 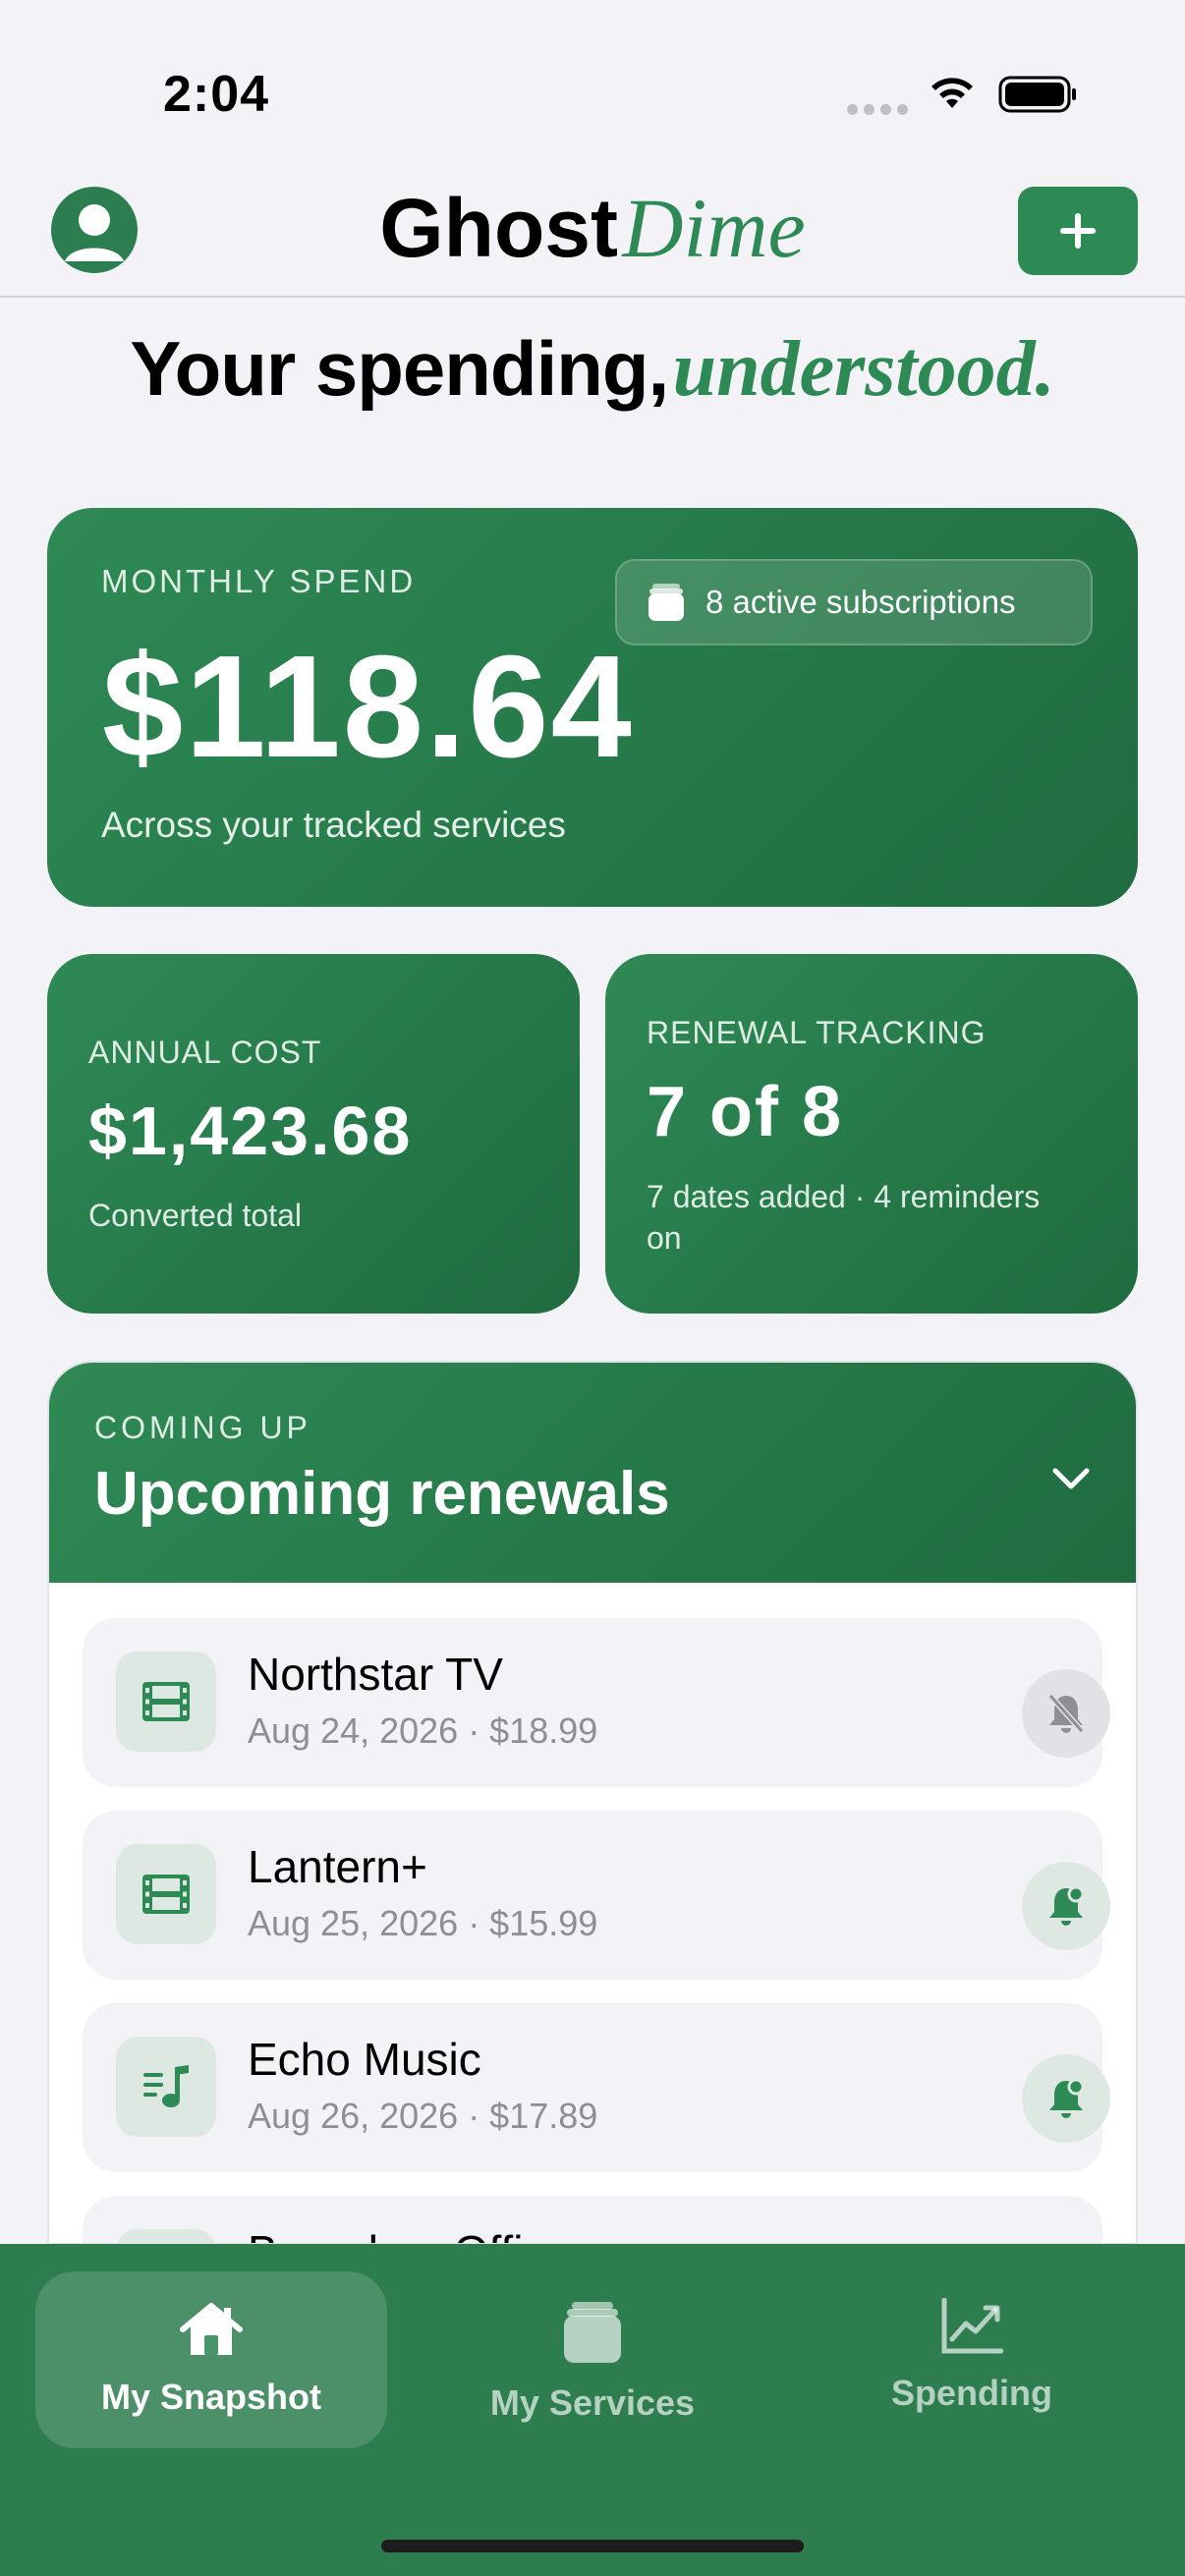 What do you see at coordinates (334, 825) in the screenshot?
I see `monthly-spend-subtitle: Across your tracked services` at bounding box center [334, 825].